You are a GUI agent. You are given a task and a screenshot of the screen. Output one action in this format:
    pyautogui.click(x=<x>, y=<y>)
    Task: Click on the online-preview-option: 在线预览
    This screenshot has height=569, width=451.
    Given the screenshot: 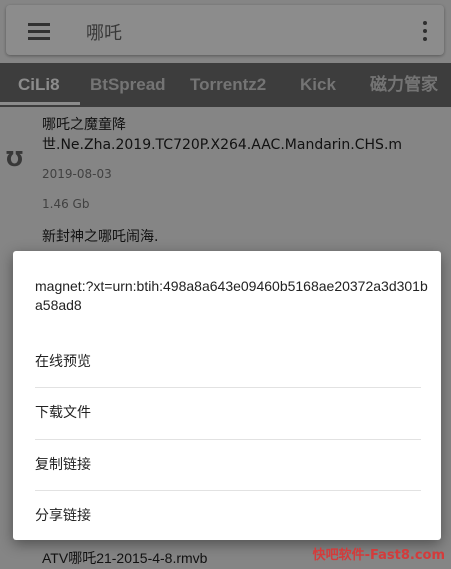 What is the action you would take?
    pyautogui.click(x=228, y=362)
    